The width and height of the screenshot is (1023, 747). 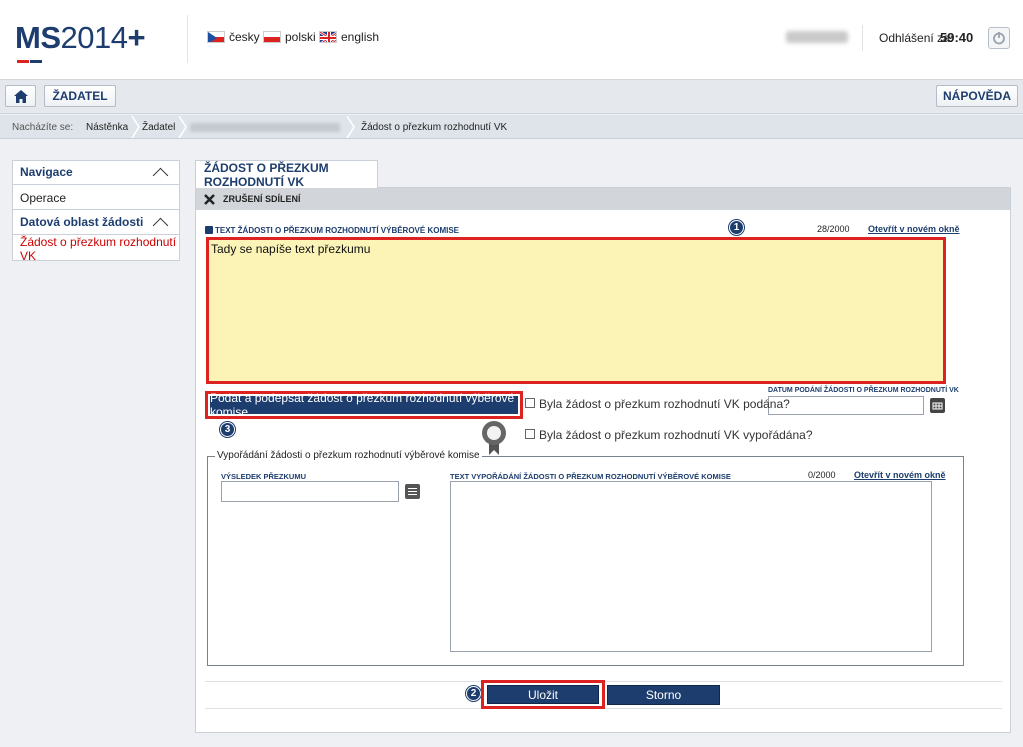 I want to click on header-divider, so click(x=187, y=39).